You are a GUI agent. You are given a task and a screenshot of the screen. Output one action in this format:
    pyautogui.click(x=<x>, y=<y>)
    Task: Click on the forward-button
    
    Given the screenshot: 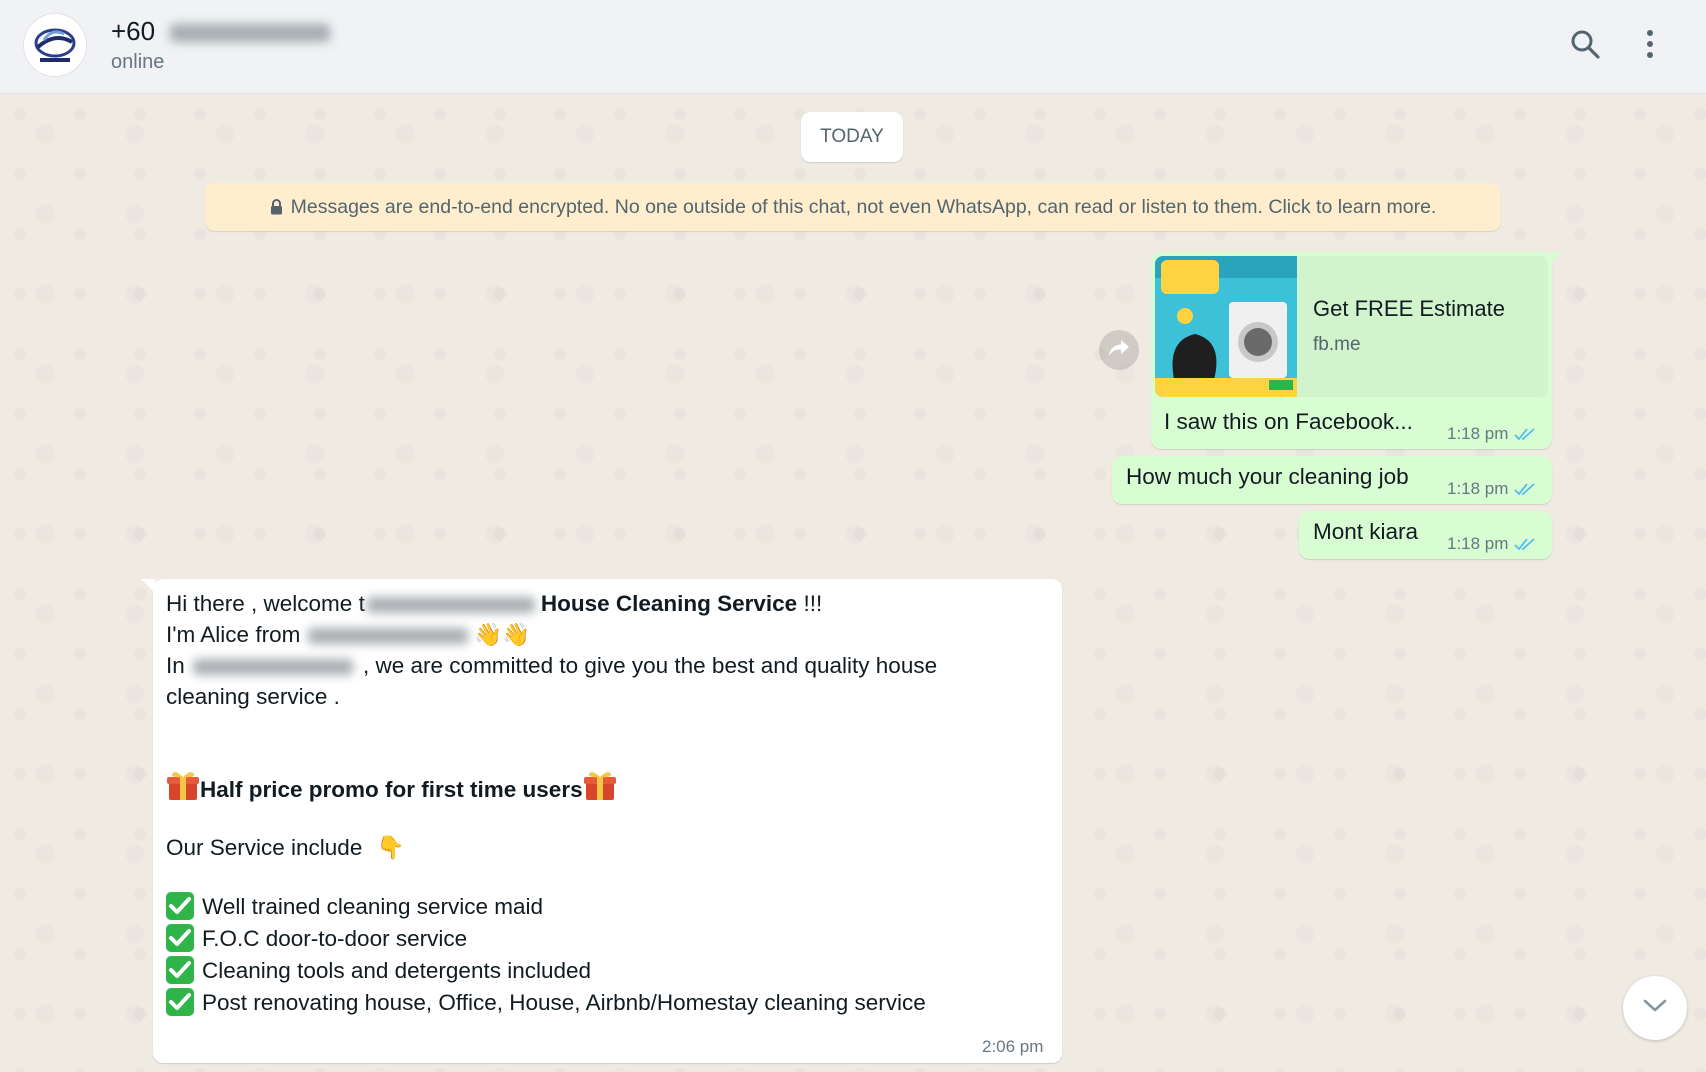 What is the action you would take?
    pyautogui.click(x=1119, y=350)
    